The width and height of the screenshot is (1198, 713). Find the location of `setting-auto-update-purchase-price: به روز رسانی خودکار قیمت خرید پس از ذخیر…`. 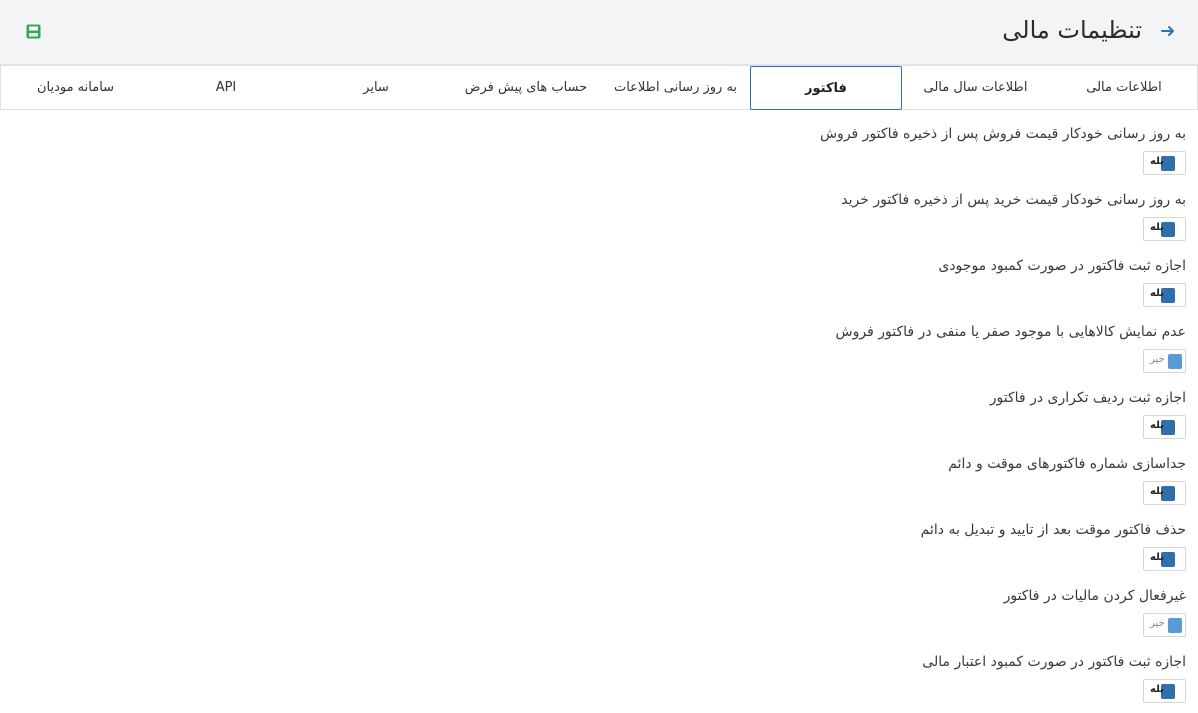

setting-auto-update-purchase-price: به روز رسانی خودکار قیمت خرید پس از ذخیر… is located at coordinates (786, 209).